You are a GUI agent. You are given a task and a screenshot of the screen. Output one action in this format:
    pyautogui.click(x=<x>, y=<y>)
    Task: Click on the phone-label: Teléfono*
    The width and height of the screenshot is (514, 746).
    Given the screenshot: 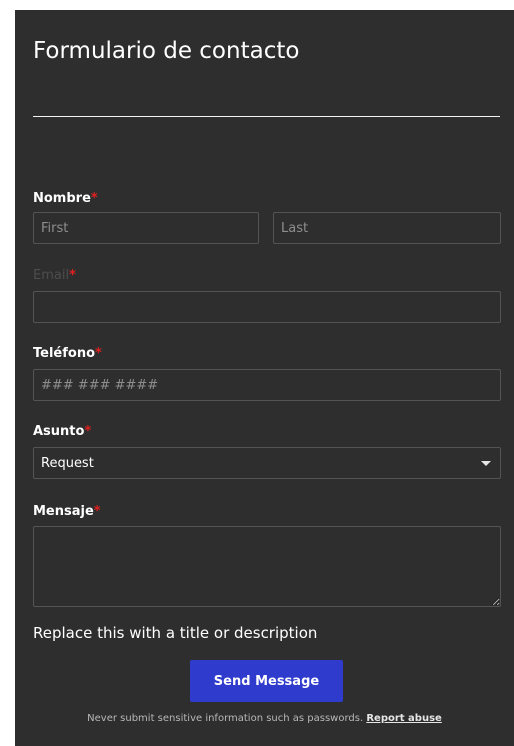 What is the action you would take?
    pyautogui.click(x=67, y=354)
    